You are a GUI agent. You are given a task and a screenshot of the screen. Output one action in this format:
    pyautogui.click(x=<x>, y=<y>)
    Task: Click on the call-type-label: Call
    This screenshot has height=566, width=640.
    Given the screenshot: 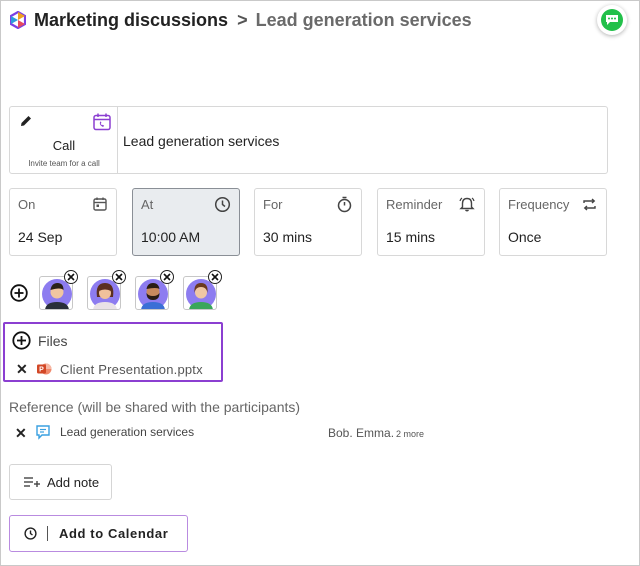 What is the action you would take?
    pyautogui.click(x=64, y=145)
    